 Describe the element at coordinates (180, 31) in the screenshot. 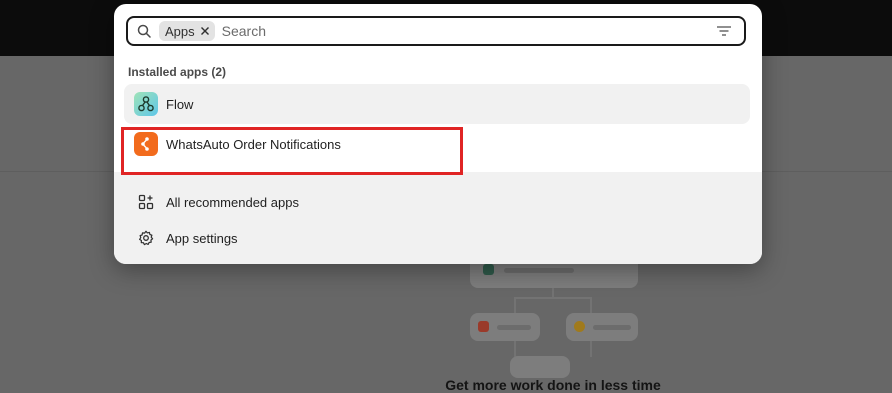

I see `apps-filter-chip-label: Apps` at that location.